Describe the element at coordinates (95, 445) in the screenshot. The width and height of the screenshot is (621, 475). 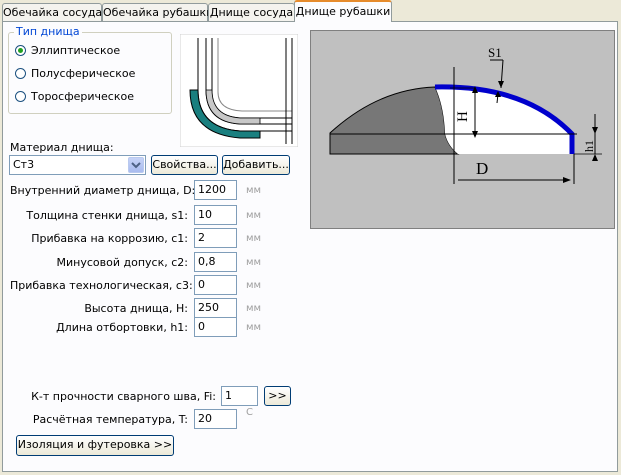
I see `insulation-button: Изоляция и футеровка >>` at that location.